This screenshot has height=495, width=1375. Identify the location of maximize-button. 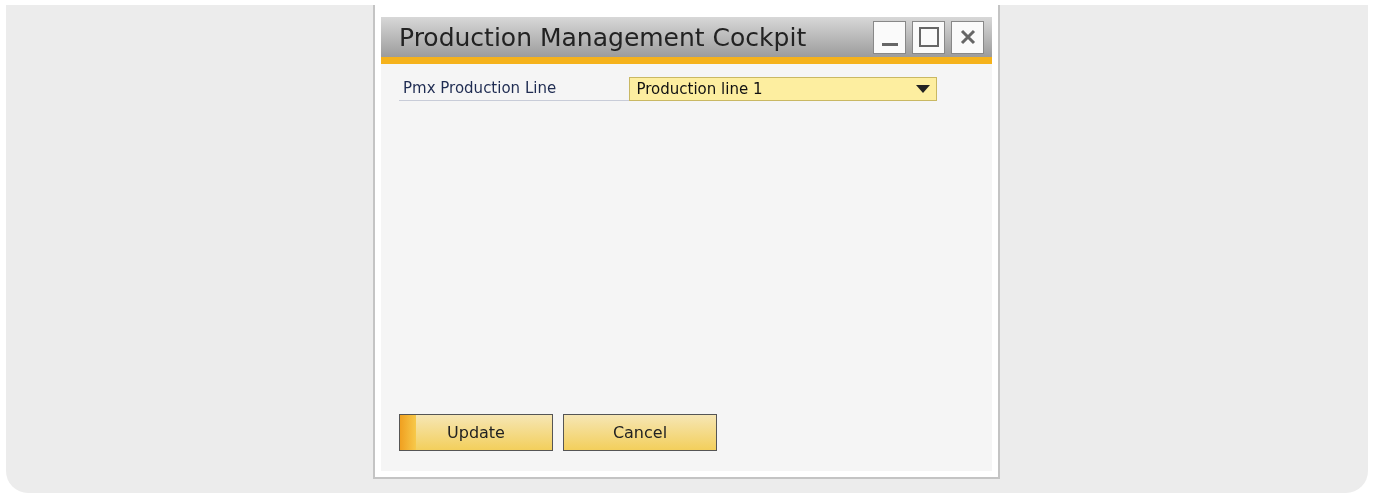
(928, 37).